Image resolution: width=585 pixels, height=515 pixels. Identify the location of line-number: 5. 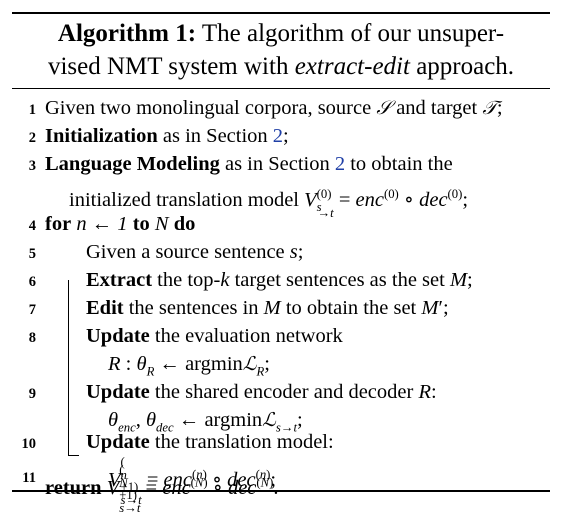
(32, 254).